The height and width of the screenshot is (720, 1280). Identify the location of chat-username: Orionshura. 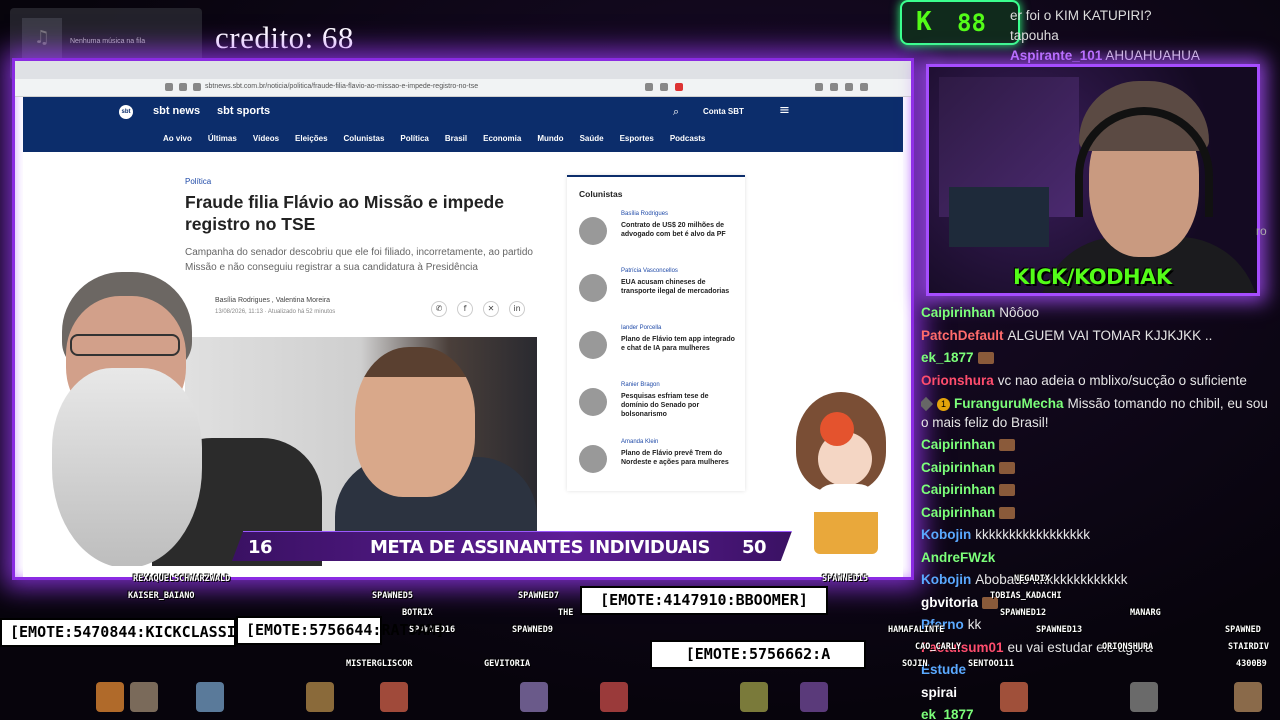
(957, 380).